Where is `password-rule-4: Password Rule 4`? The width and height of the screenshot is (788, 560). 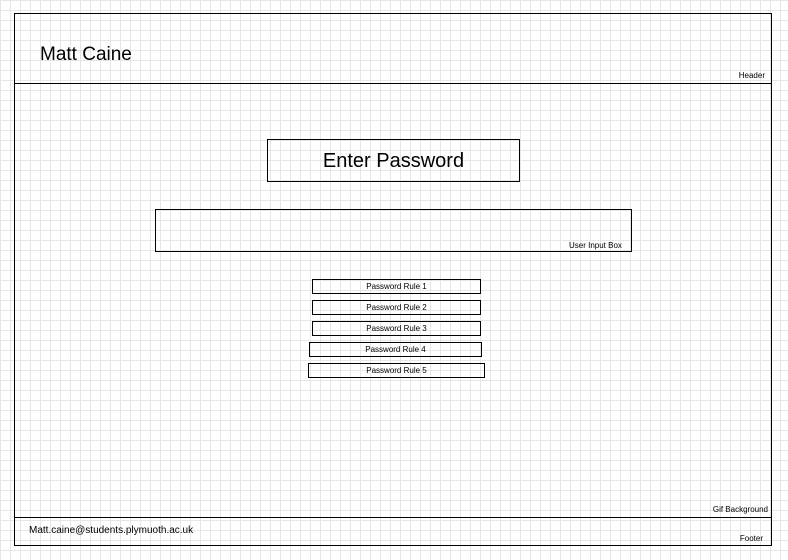 password-rule-4: Password Rule 4 is located at coordinates (395, 349).